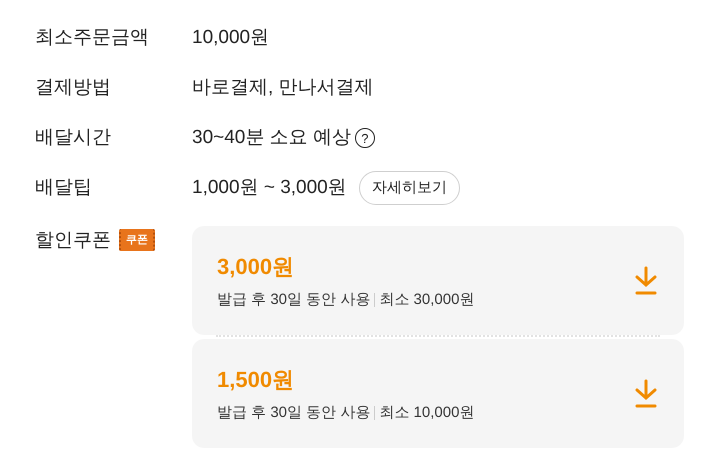 This screenshot has height=471, width=720. I want to click on help-icon: ?, so click(364, 138).